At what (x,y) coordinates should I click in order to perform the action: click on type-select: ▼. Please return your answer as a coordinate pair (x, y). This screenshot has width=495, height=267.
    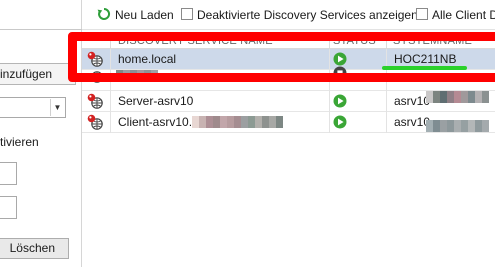
    Looking at the image, I should click on (33, 107).